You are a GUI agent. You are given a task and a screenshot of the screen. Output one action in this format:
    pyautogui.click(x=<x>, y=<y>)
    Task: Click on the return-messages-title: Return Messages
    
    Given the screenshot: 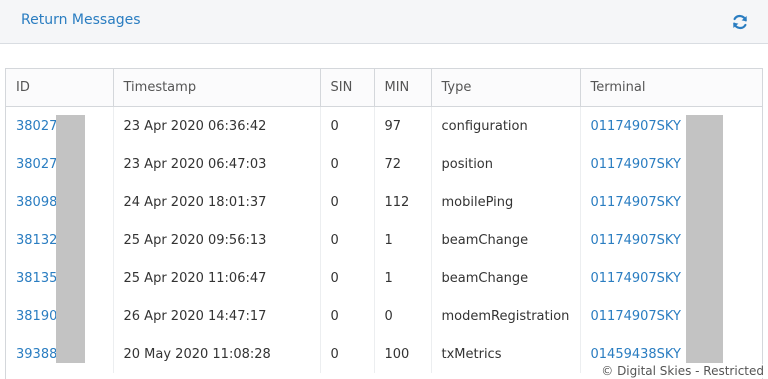 What is the action you would take?
    pyautogui.click(x=81, y=20)
    